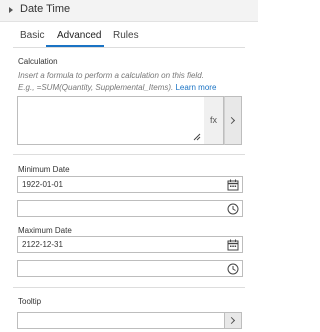 The width and height of the screenshot is (320, 332). What do you see at coordinates (45, 230) in the screenshot?
I see `maximum-date-label: Maximum Date` at bounding box center [45, 230].